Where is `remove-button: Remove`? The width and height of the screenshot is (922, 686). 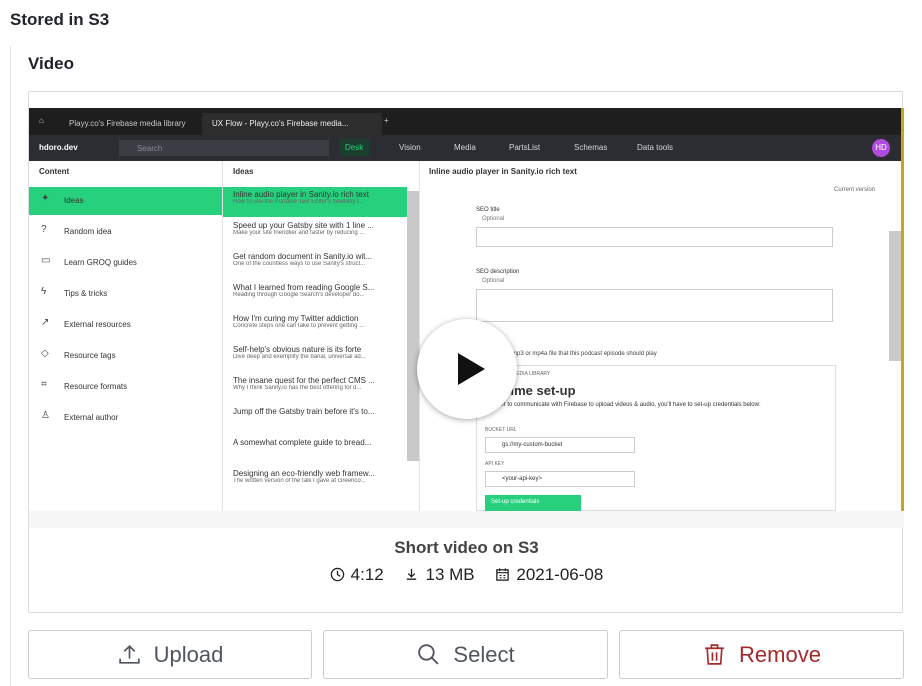 remove-button: Remove is located at coordinates (761, 654).